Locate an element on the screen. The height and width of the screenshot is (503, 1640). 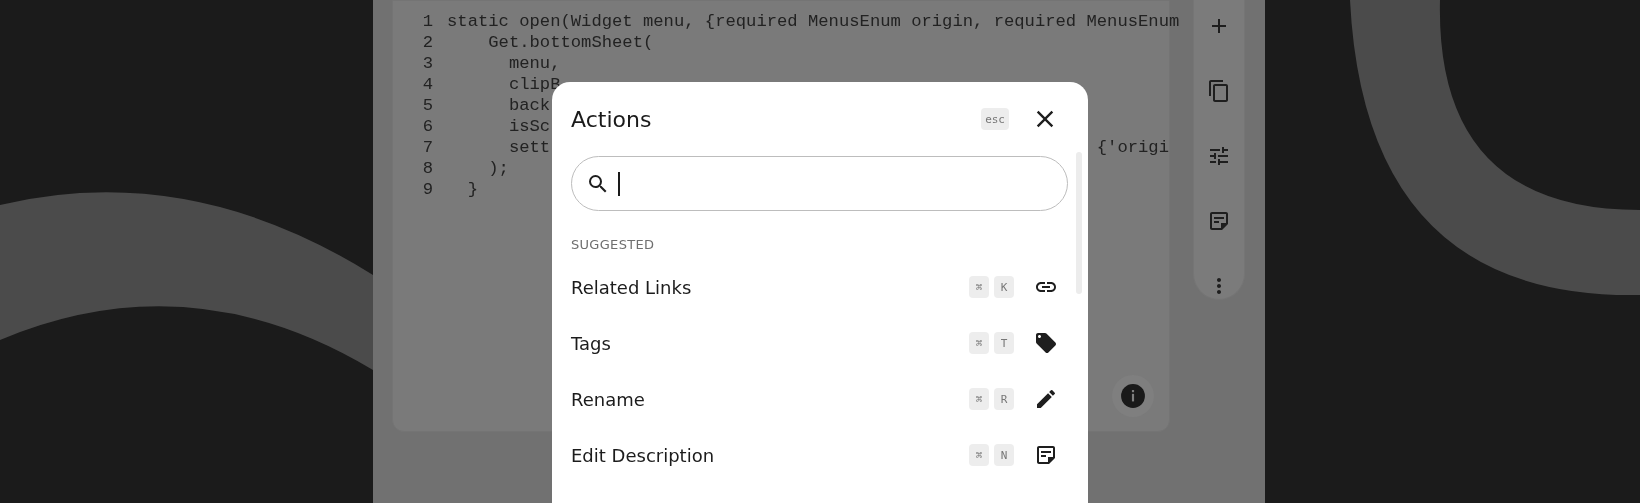
section-heading: SUGGESTED is located at coordinates (613, 244).